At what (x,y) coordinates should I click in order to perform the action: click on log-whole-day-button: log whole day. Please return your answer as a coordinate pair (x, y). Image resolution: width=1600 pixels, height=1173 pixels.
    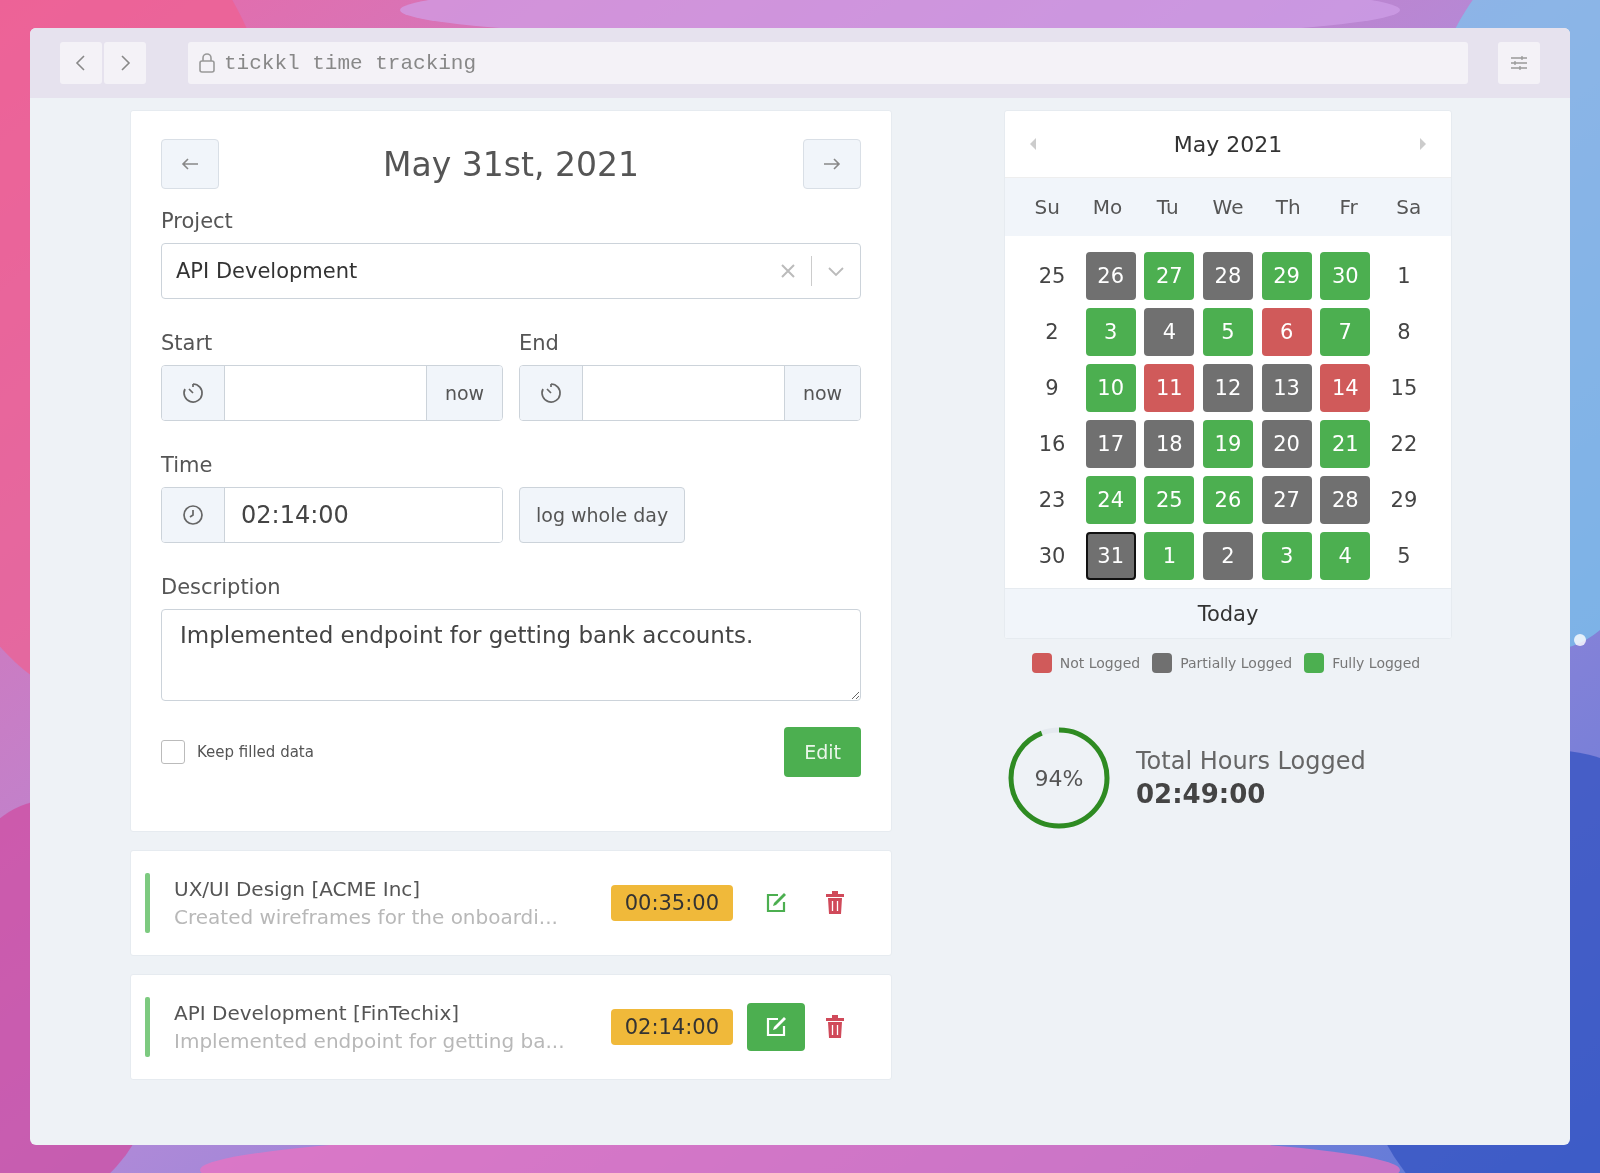
    Looking at the image, I should click on (602, 515).